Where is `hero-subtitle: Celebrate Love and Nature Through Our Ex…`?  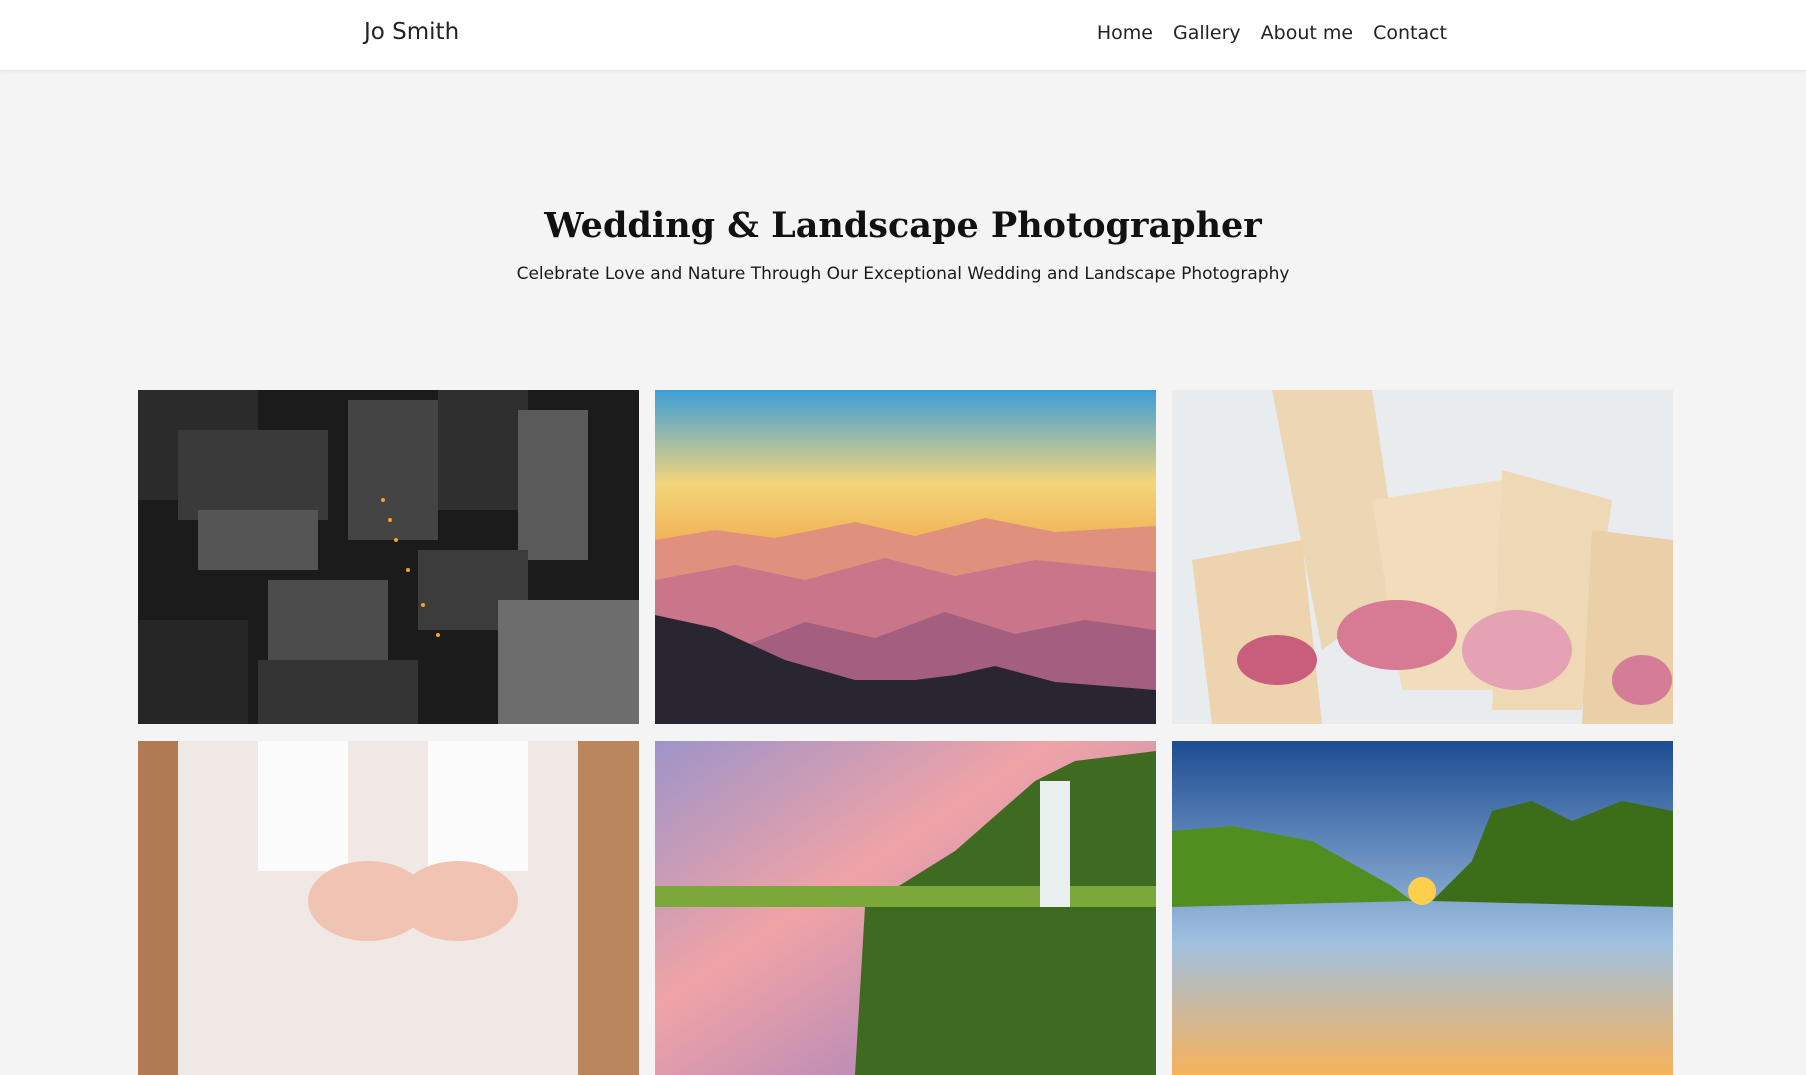 hero-subtitle: Celebrate Love and Nature Through Our Ex… is located at coordinates (903, 274).